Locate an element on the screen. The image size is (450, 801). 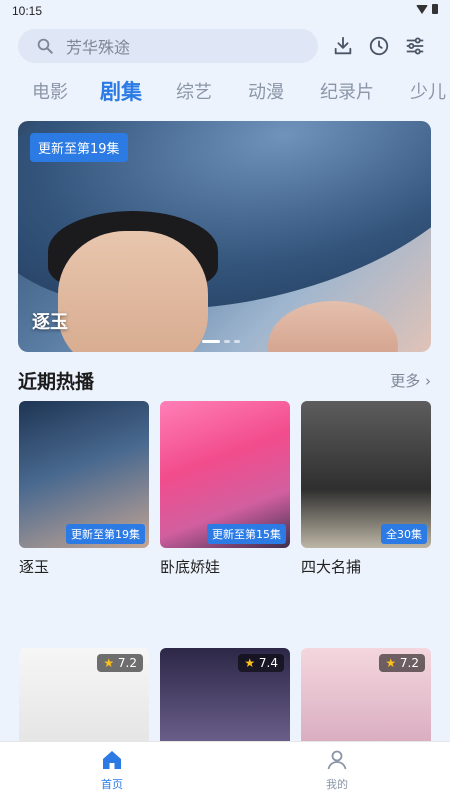
bottom-nav: 首页 我的 is located at coordinates (225, 771).